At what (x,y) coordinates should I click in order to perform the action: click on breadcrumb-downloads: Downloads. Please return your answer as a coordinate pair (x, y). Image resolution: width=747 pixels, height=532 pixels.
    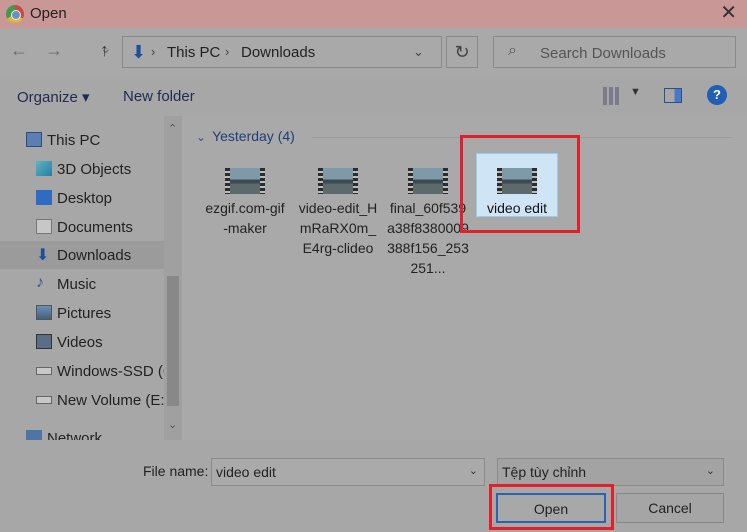
    Looking at the image, I should click on (278, 52).